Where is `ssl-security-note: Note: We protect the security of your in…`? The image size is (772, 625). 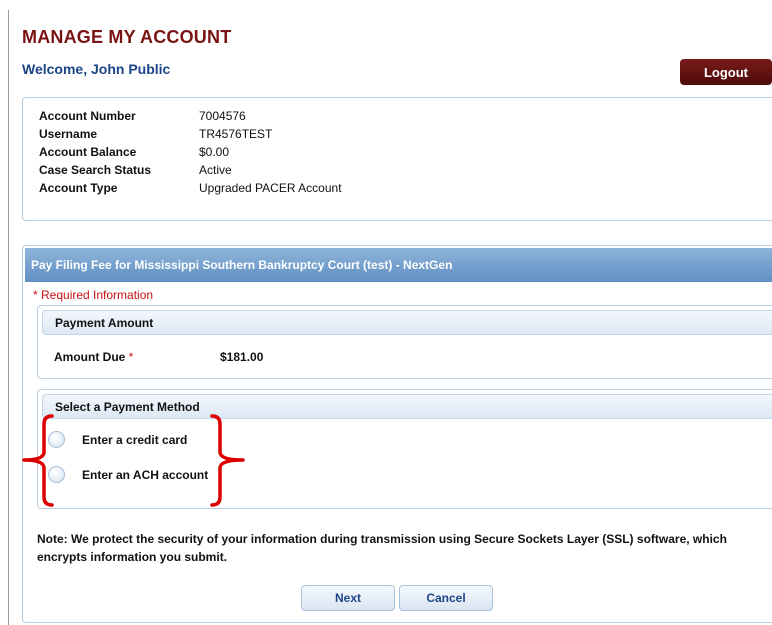 ssl-security-note: Note: We protect the security of your in… is located at coordinates (382, 548).